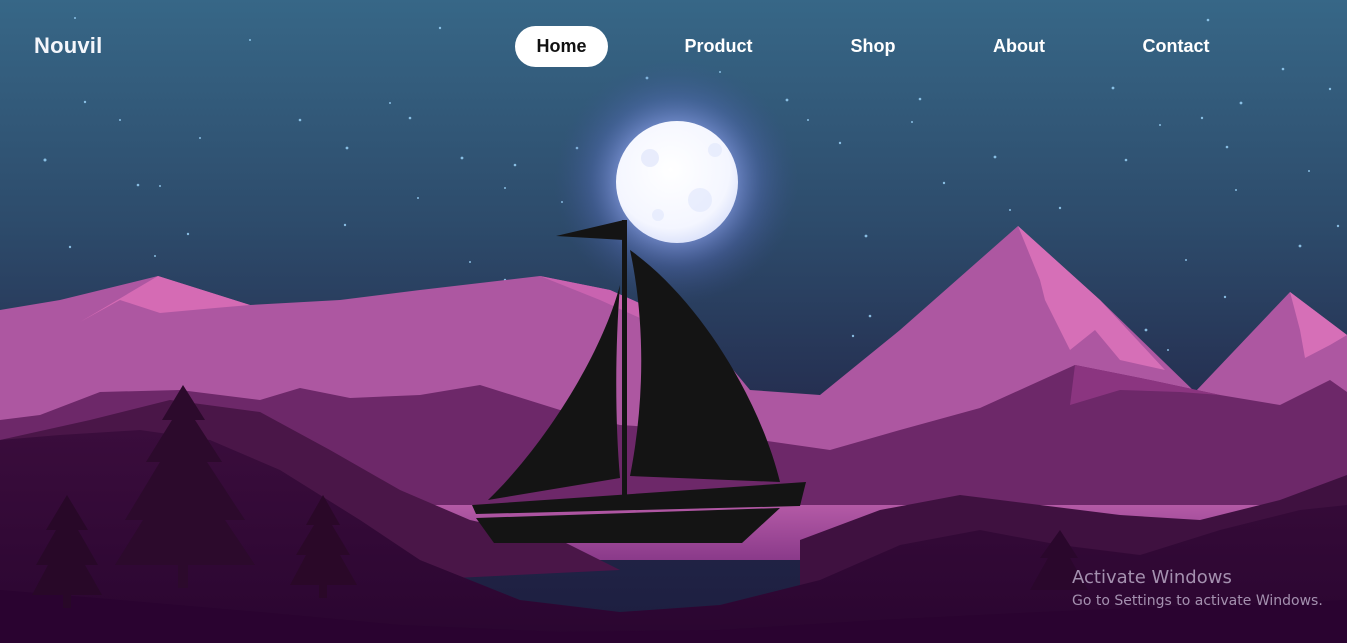 The width and height of the screenshot is (1347, 643). What do you see at coordinates (873, 46) in the screenshot?
I see `nav-item-shop: Shop` at bounding box center [873, 46].